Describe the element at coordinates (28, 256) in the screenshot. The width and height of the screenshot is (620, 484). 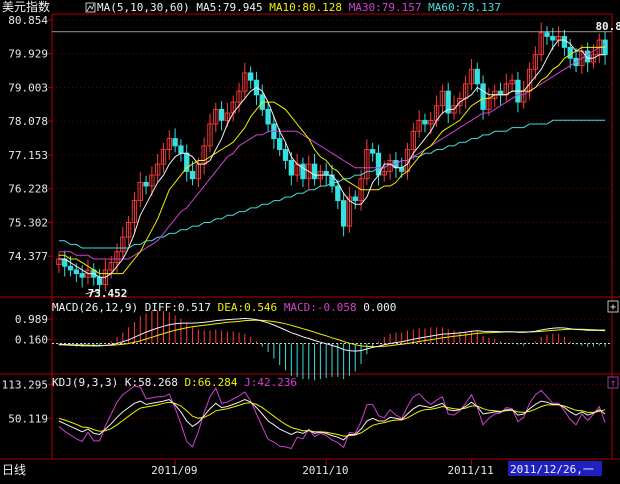
I see `price-tick-label: 74.377` at that location.